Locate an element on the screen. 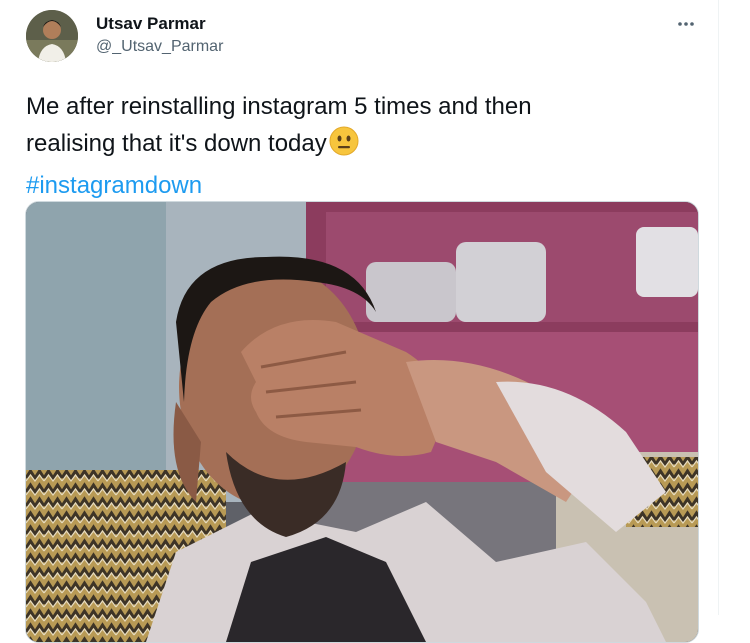  hashtag-link: #instagramdown is located at coordinates (114, 185).